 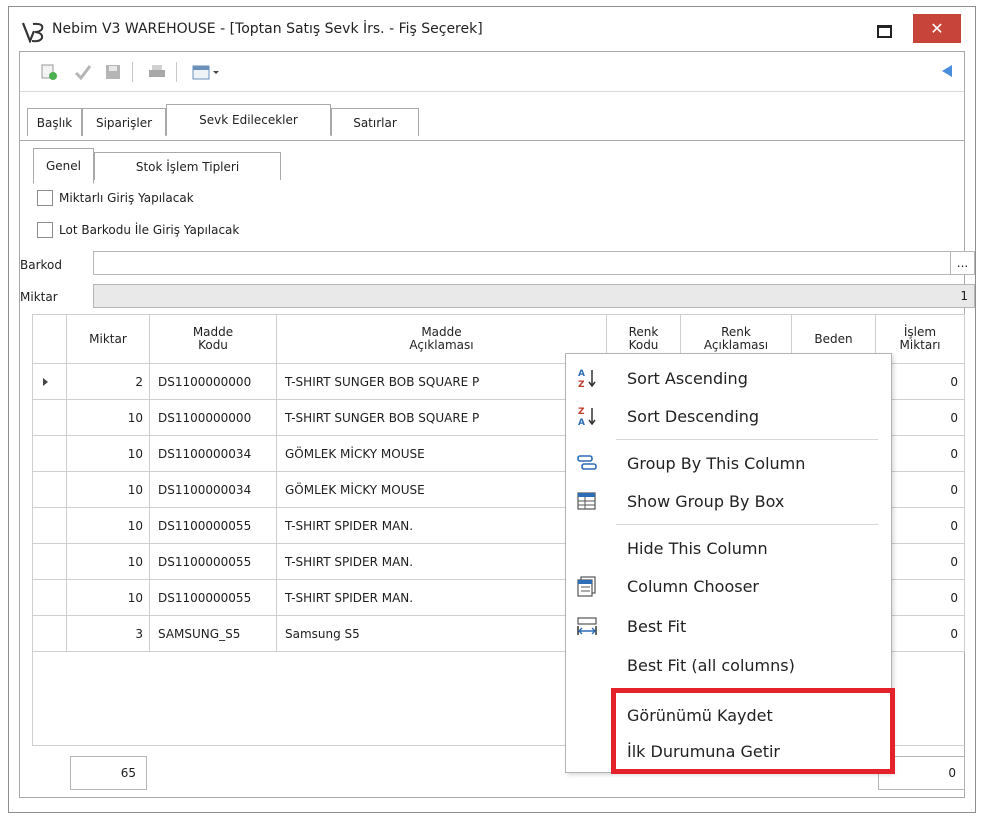 What do you see at coordinates (442, 634) in the screenshot?
I see `cell-madde-aciklama: Samsung S5` at bounding box center [442, 634].